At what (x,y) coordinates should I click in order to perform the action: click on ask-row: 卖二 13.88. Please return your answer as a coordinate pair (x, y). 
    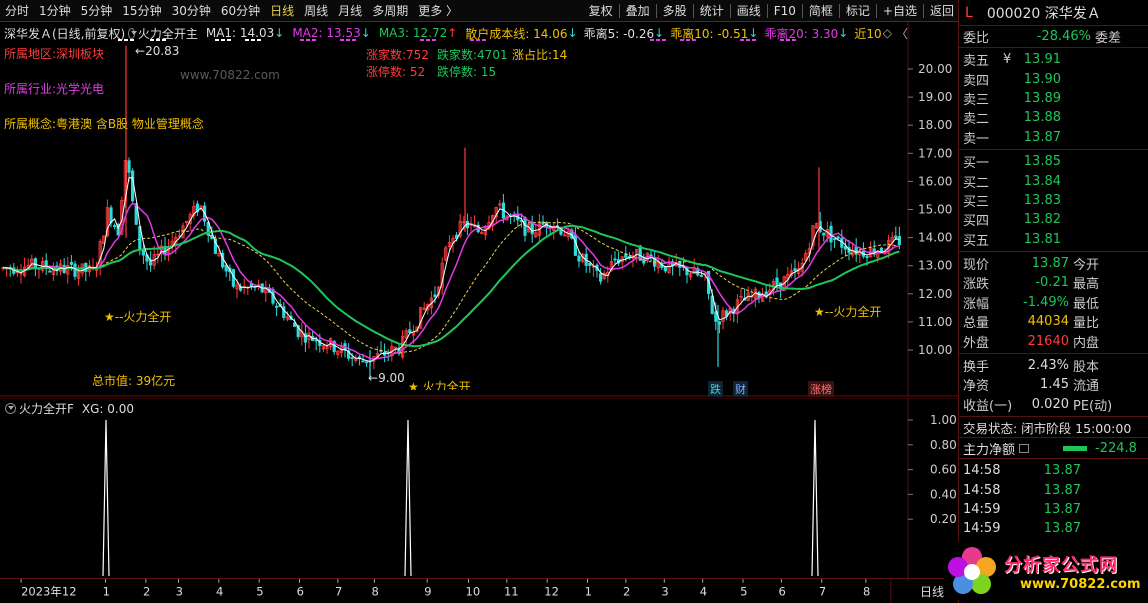
    Looking at the image, I should click on (1053, 117).